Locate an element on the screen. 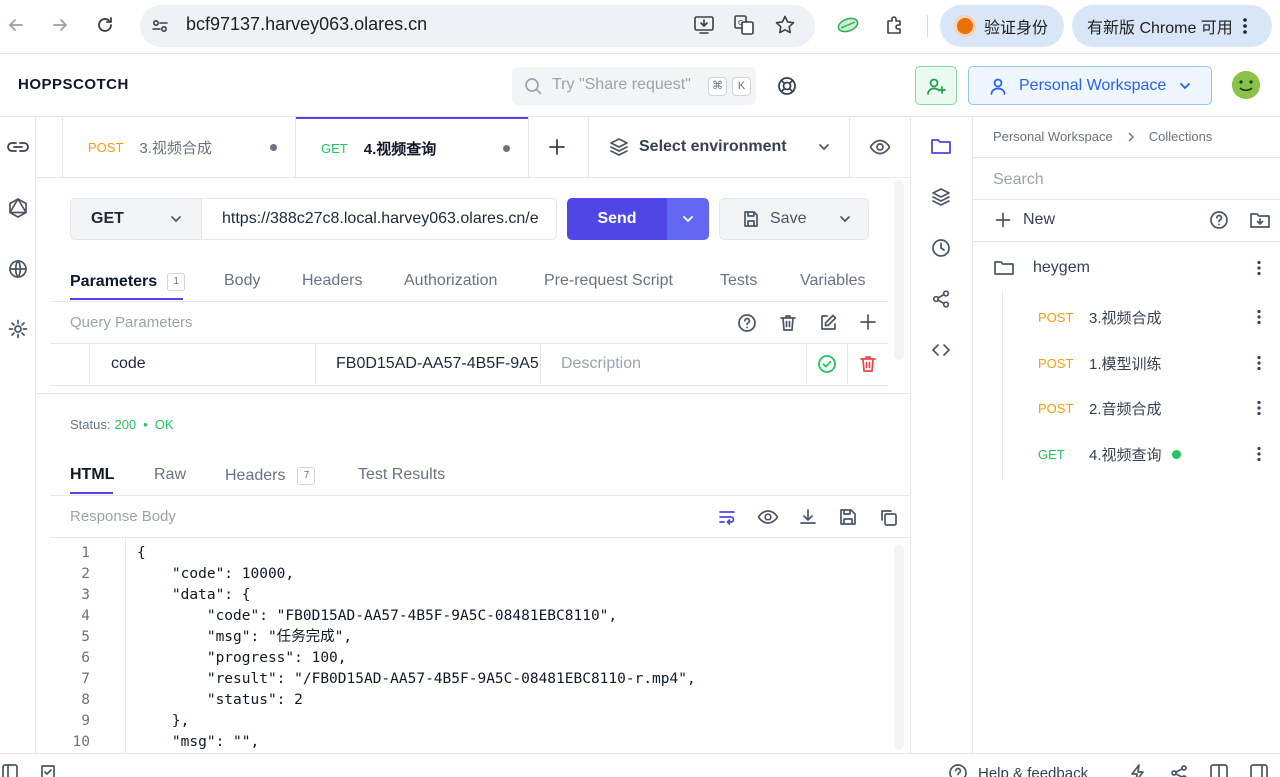  app-brand: HOPPSCOTCH is located at coordinates (73, 84).